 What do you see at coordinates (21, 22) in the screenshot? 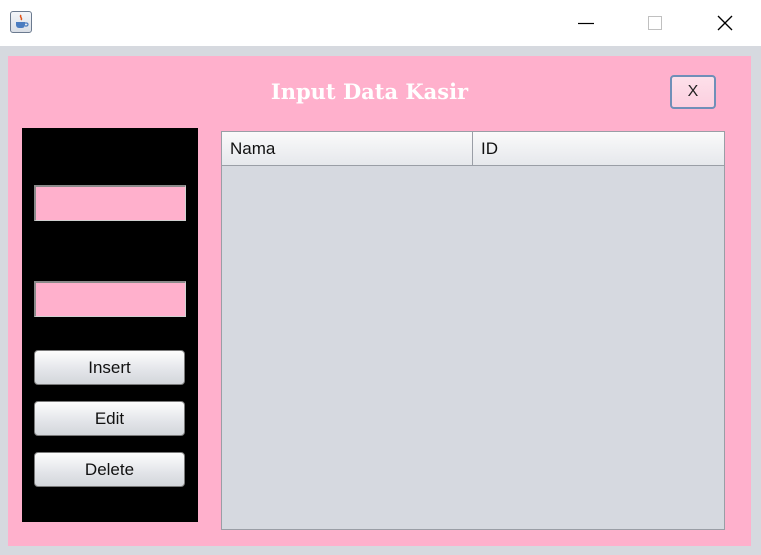
I see `java-cup-icon` at bounding box center [21, 22].